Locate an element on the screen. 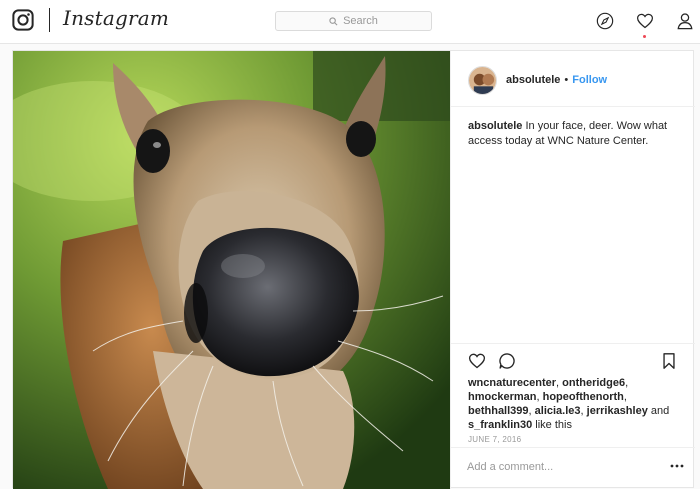 The height and width of the screenshot is (489, 700). likes-suffix: like this is located at coordinates (553, 425).